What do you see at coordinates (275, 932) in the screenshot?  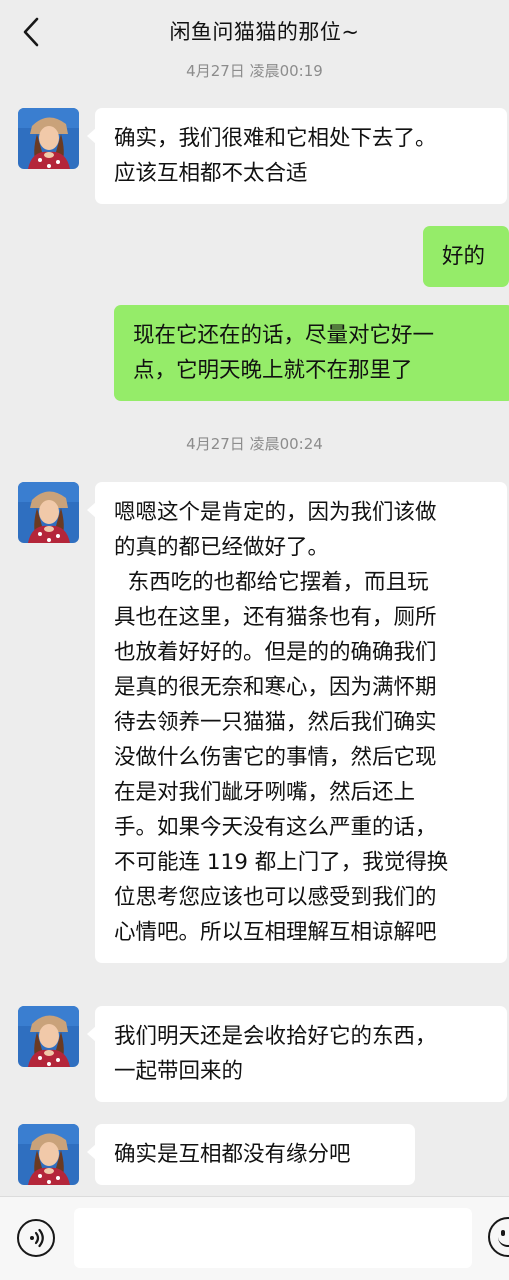 I see `message-line: 心情吧。所以互相理解互相谅解吧` at bounding box center [275, 932].